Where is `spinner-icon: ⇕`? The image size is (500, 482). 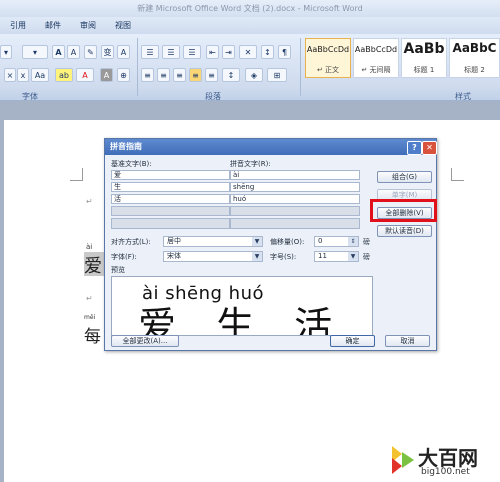 spinner-icon: ⇕ is located at coordinates (353, 241).